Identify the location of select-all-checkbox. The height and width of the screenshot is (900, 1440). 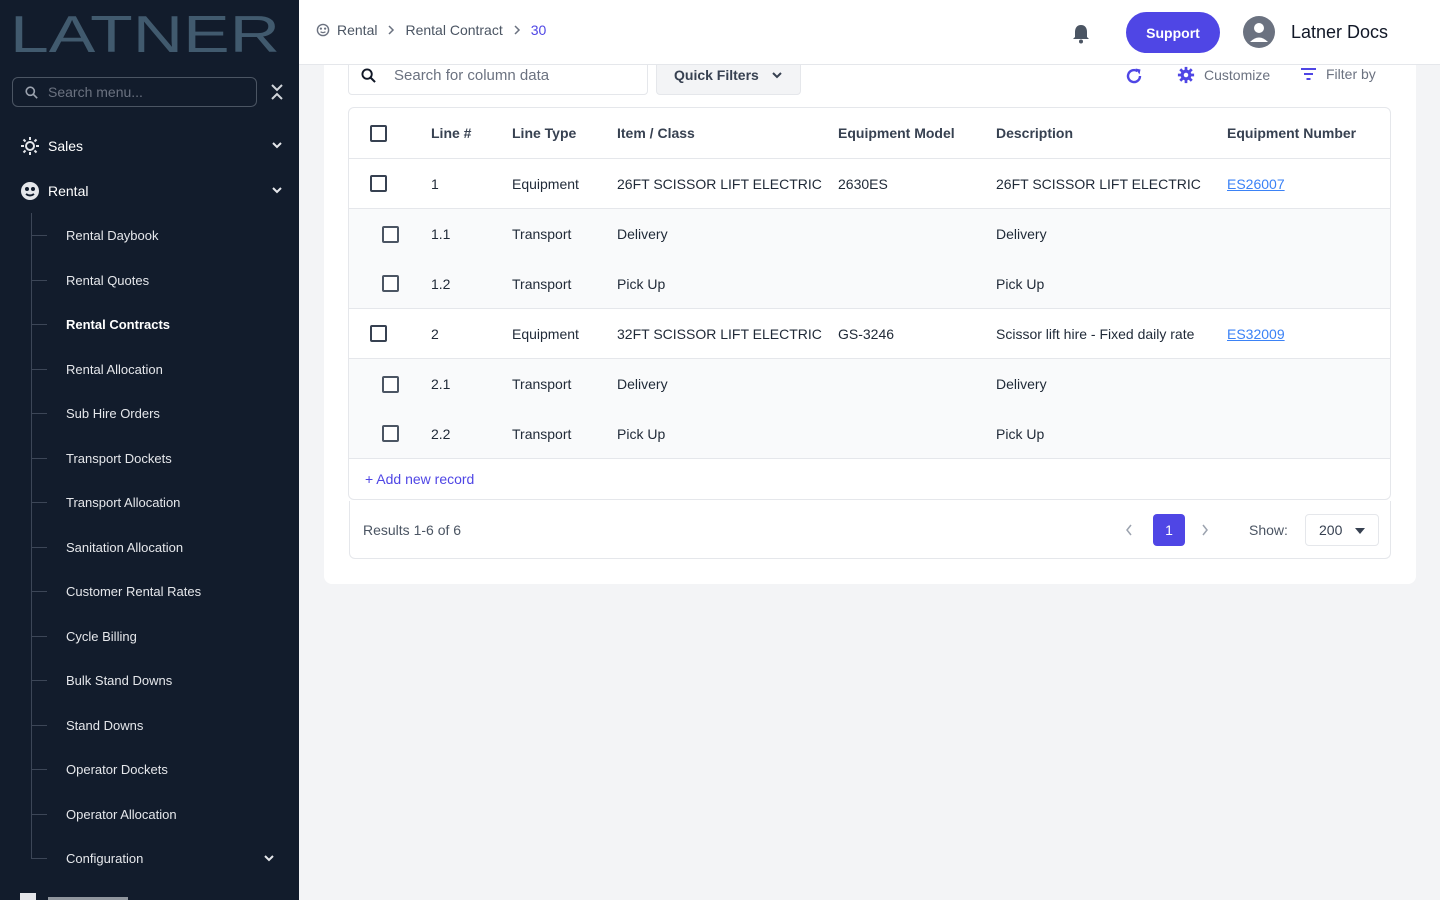
(378, 133).